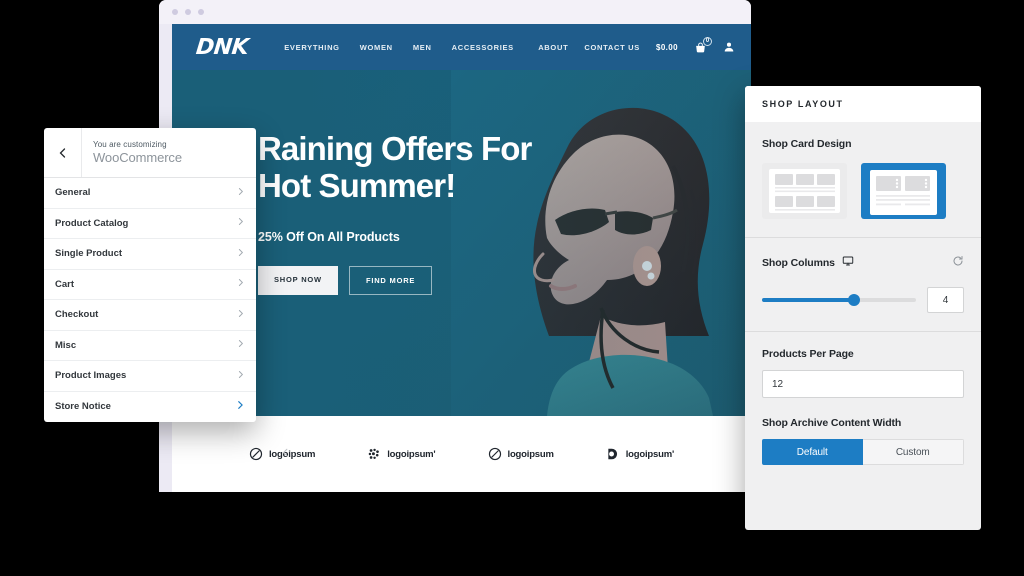 The width and height of the screenshot is (1024, 576). What do you see at coordinates (707, 41) in the screenshot?
I see `cart-count-badge: 0` at bounding box center [707, 41].